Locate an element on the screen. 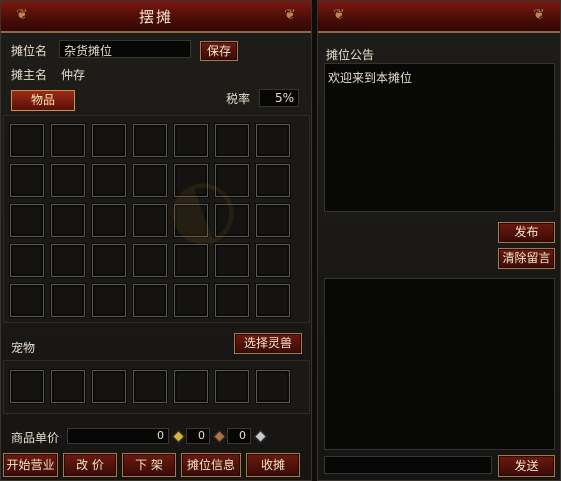 This screenshot has width=561, height=481. price-copper-field: 0 is located at coordinates (239, 436).